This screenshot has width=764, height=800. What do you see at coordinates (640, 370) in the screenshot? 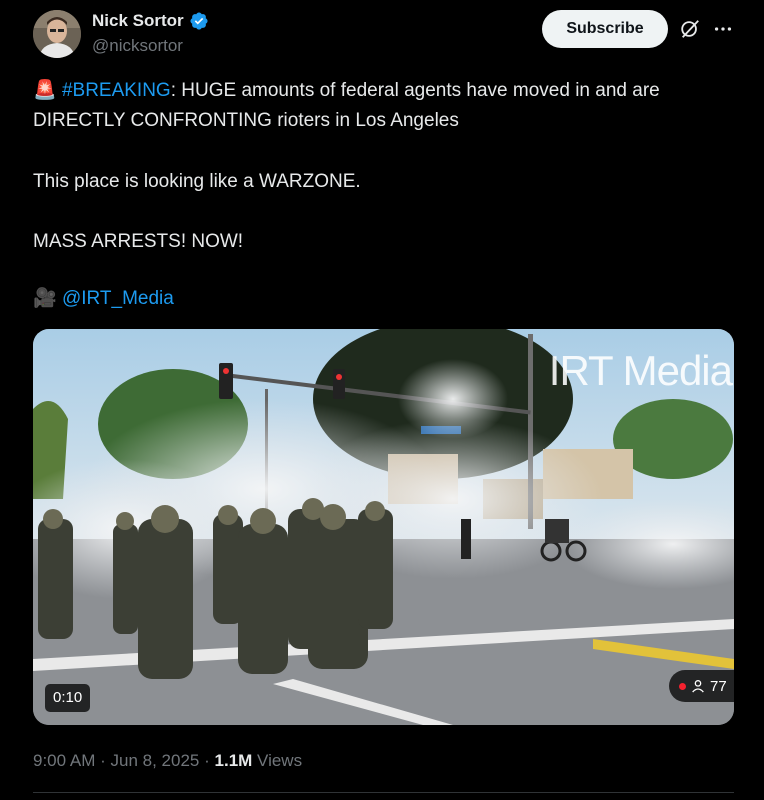
I see `video-watermark: IRT Media` at bounding box center [640, 370].